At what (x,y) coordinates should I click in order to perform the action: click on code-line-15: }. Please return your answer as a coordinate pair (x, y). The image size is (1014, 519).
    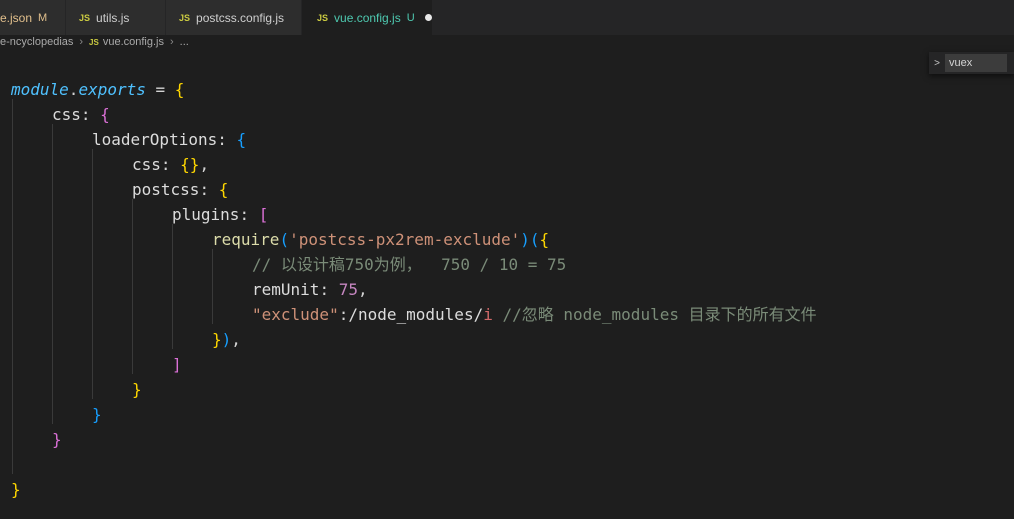
    Looking at the image, I should click on (57, 439).